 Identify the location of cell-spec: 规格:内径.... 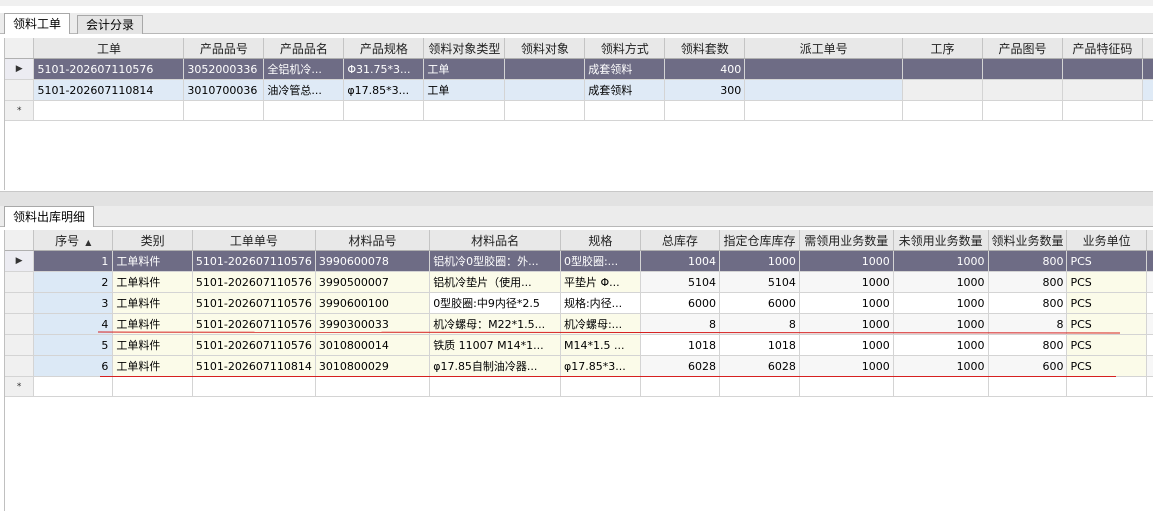
(600, 303).